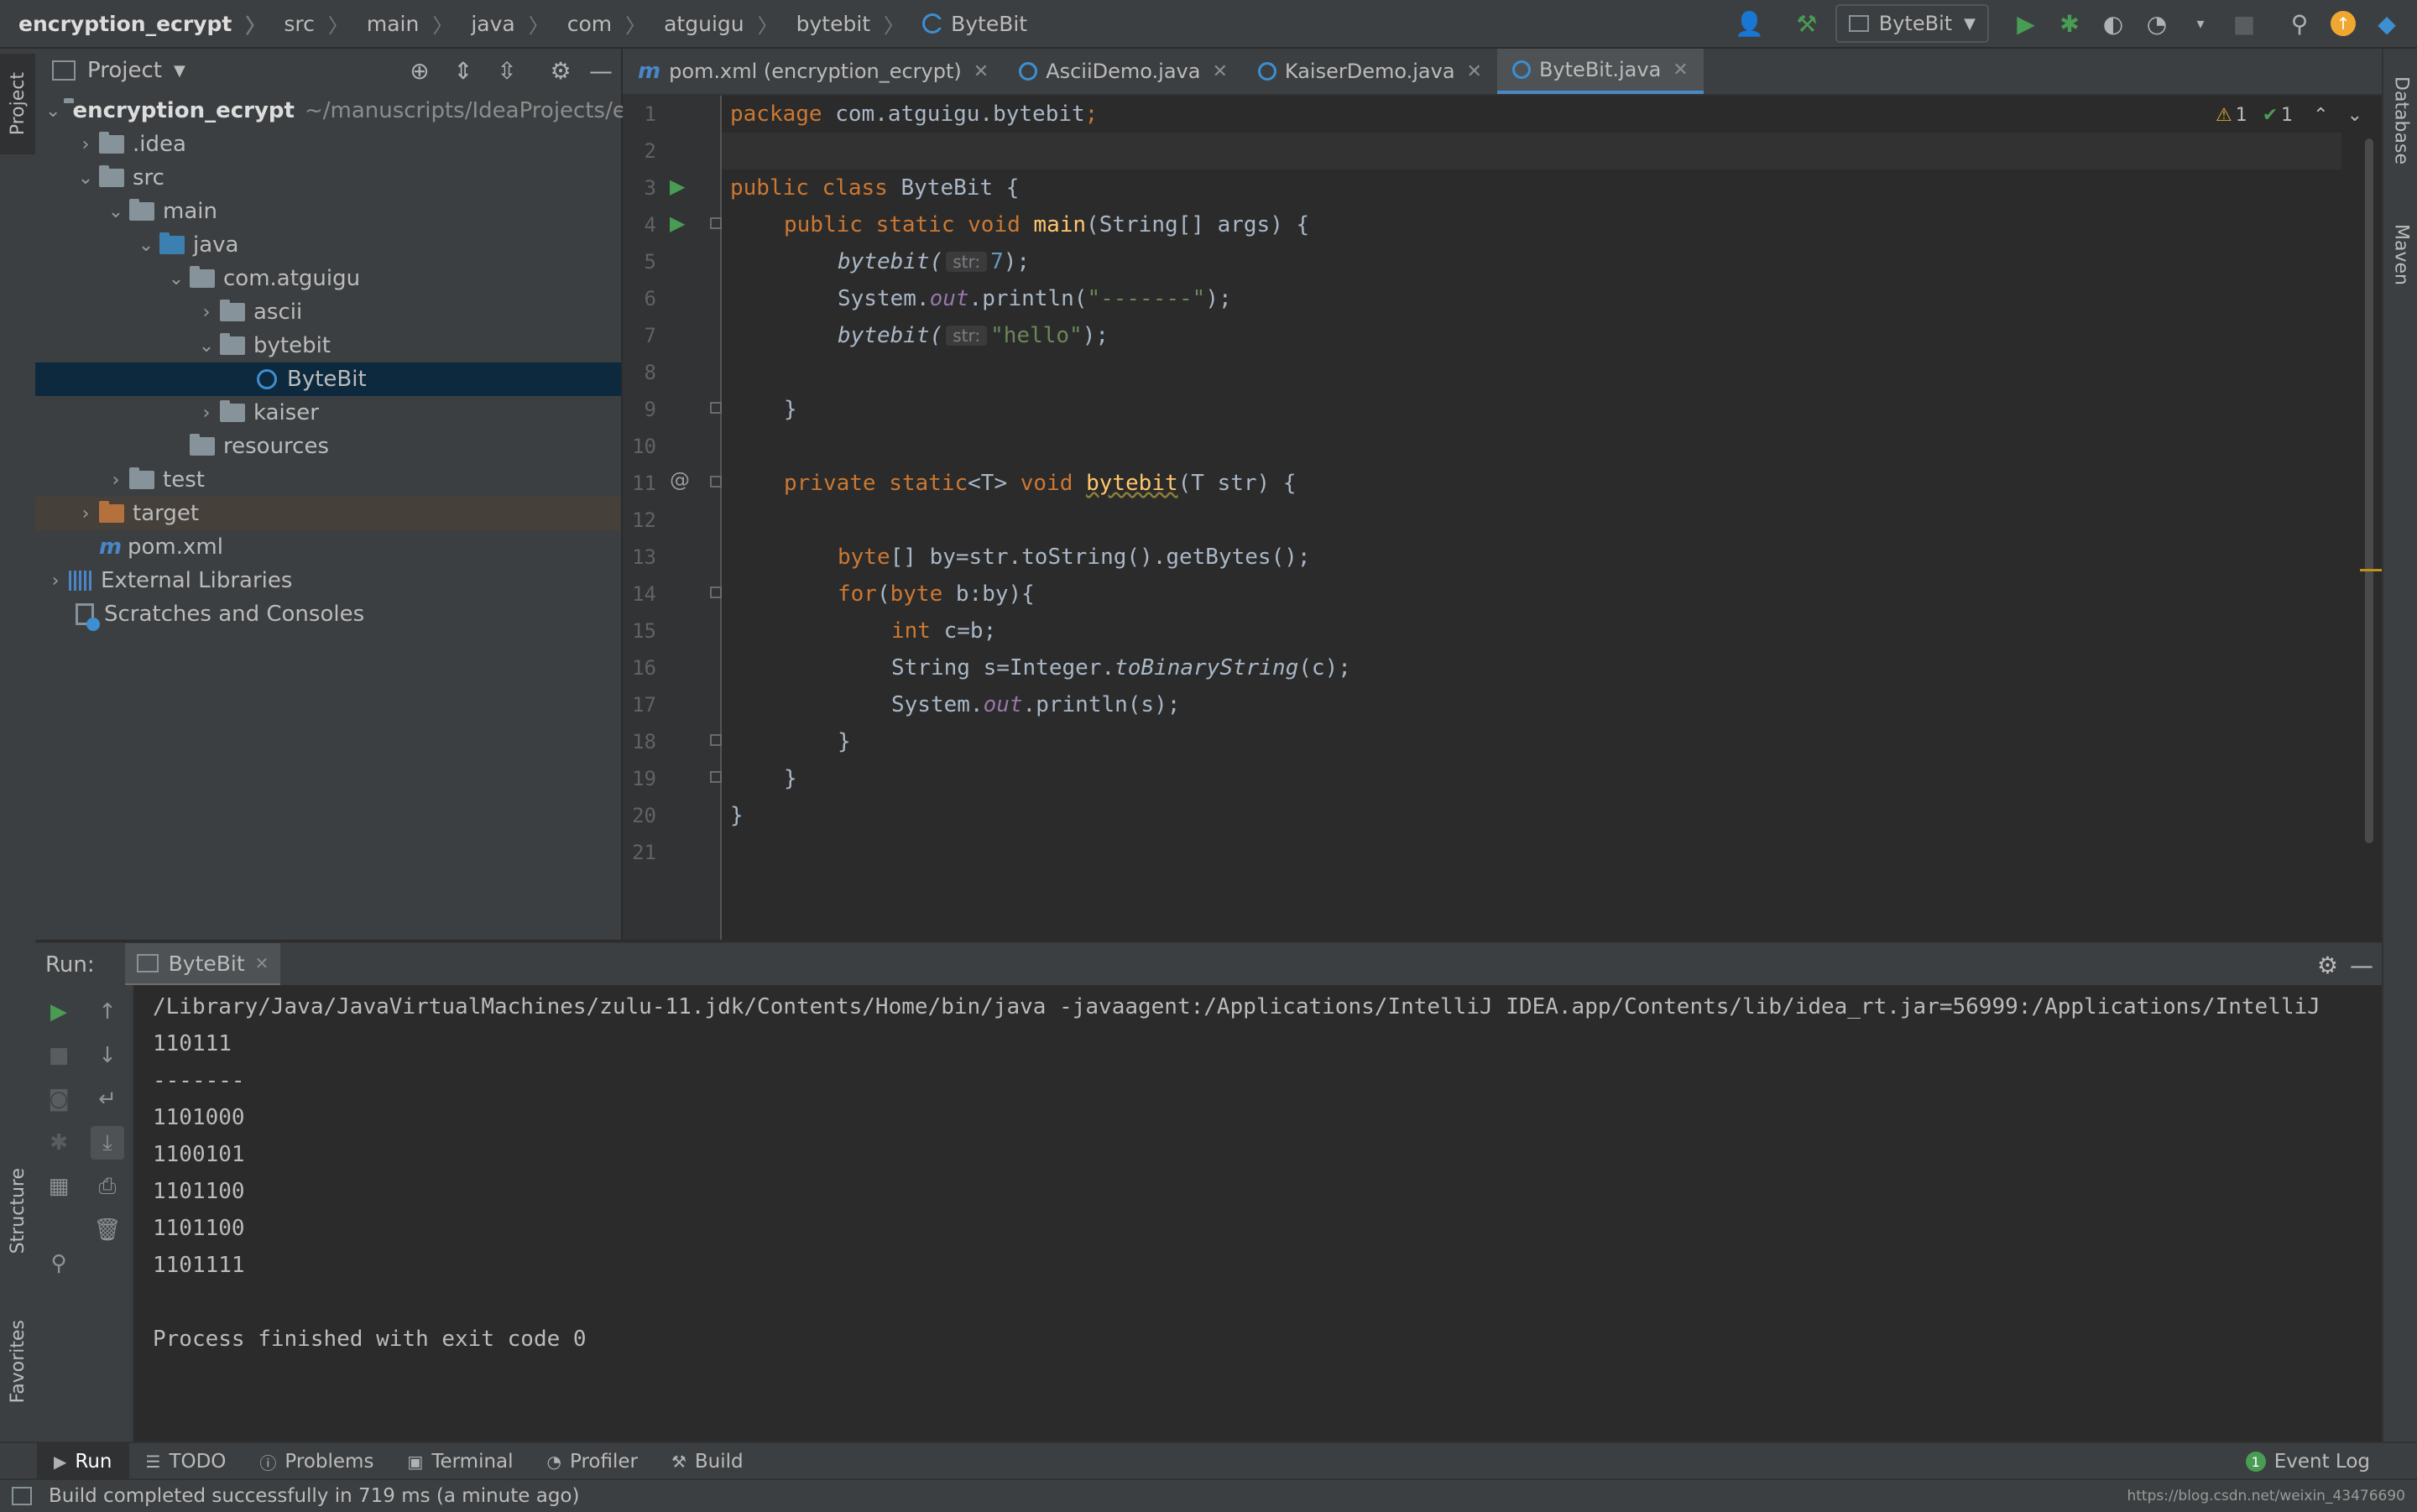 The height and width of the screenshot is (1512, 2417). What do you see at coordinates (677, 223) in the screenshot?
I see `run-main-icon: ▶` at bounding box center [677, 223].